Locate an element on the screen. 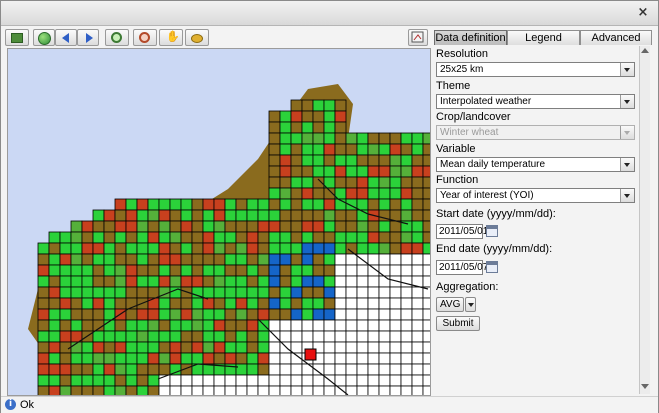 The height and width of the screenshot is (413, 659). back-button is located at coordinates (66, 37).